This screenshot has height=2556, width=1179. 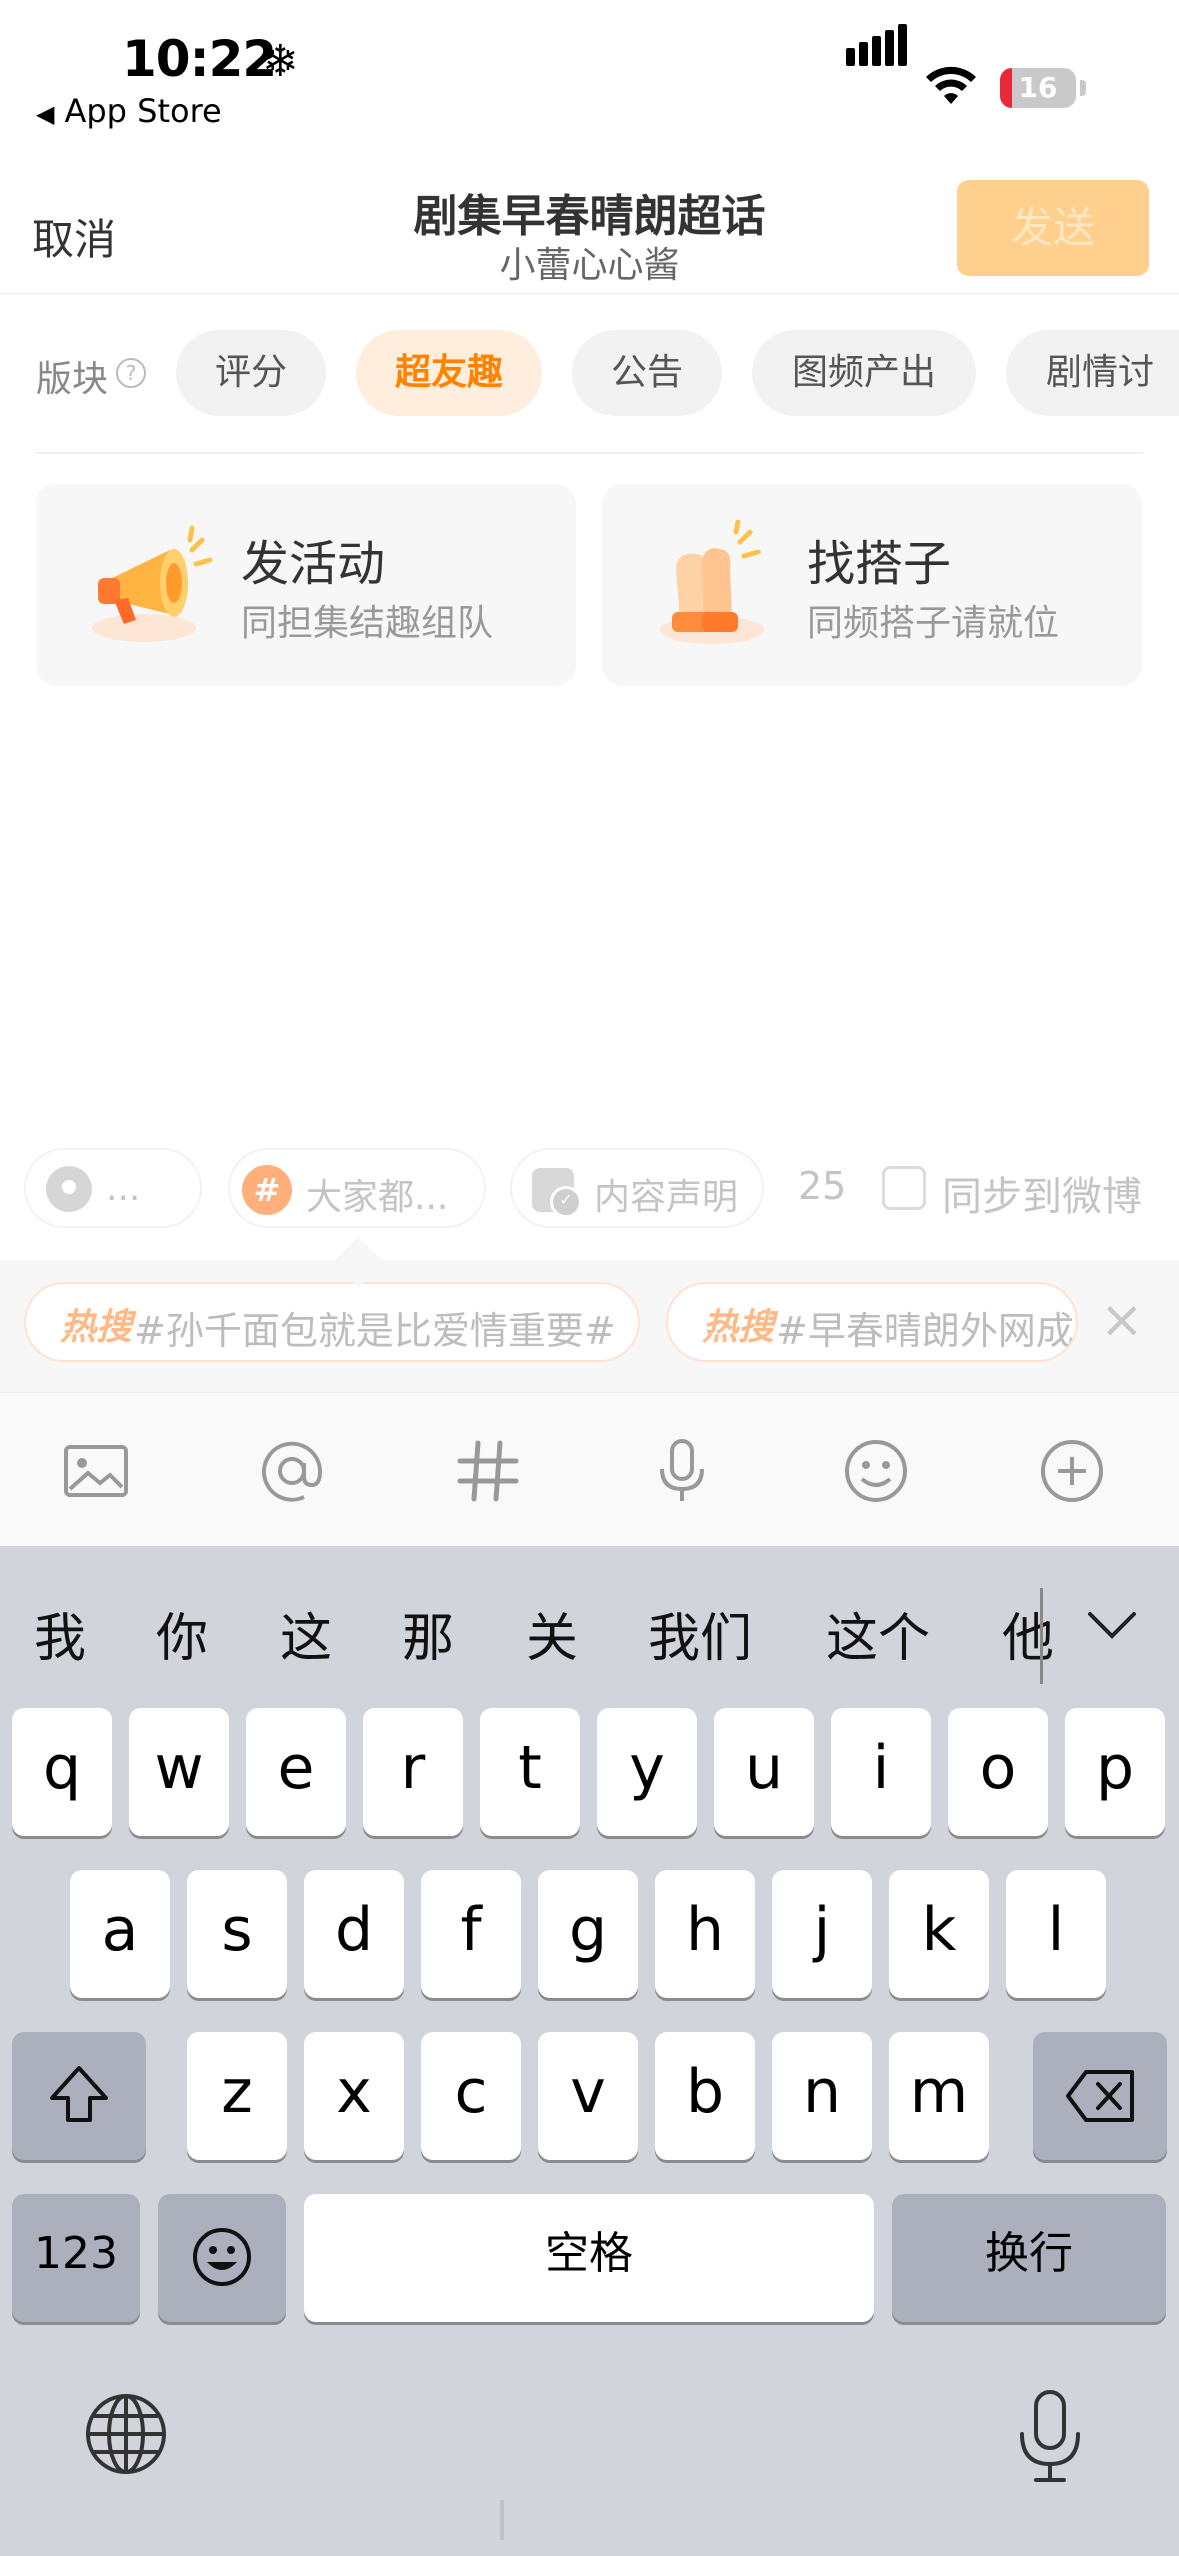 What do you see at coordinates (62, 1772) in the screenshot?
I see `key-letter: q` at bounding box center [62, 1772].